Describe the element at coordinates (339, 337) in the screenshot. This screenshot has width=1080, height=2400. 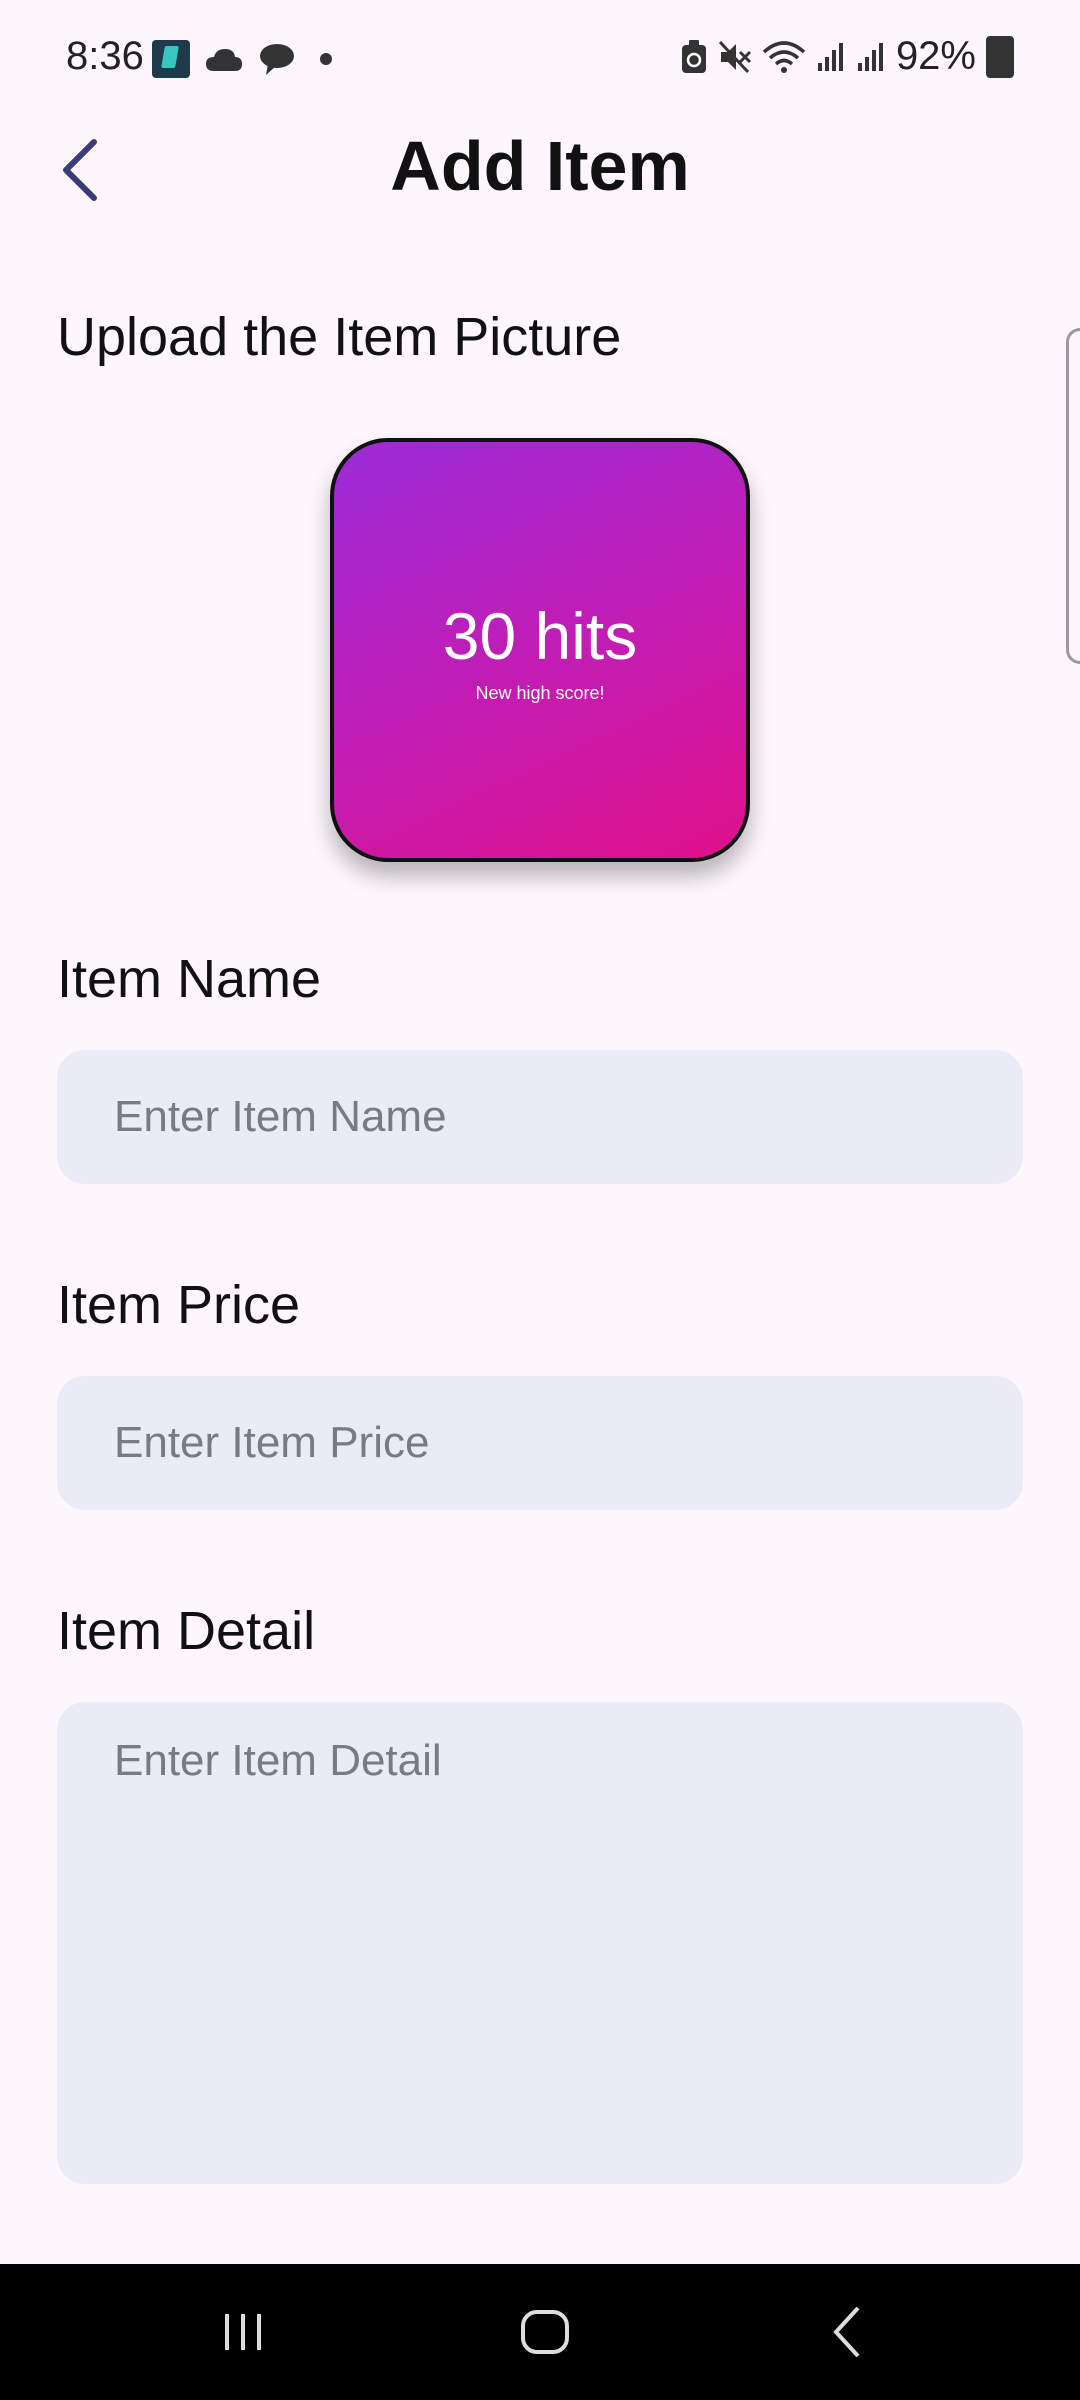
I see `upload-picture-label: Upload the Item Picture` at that location.